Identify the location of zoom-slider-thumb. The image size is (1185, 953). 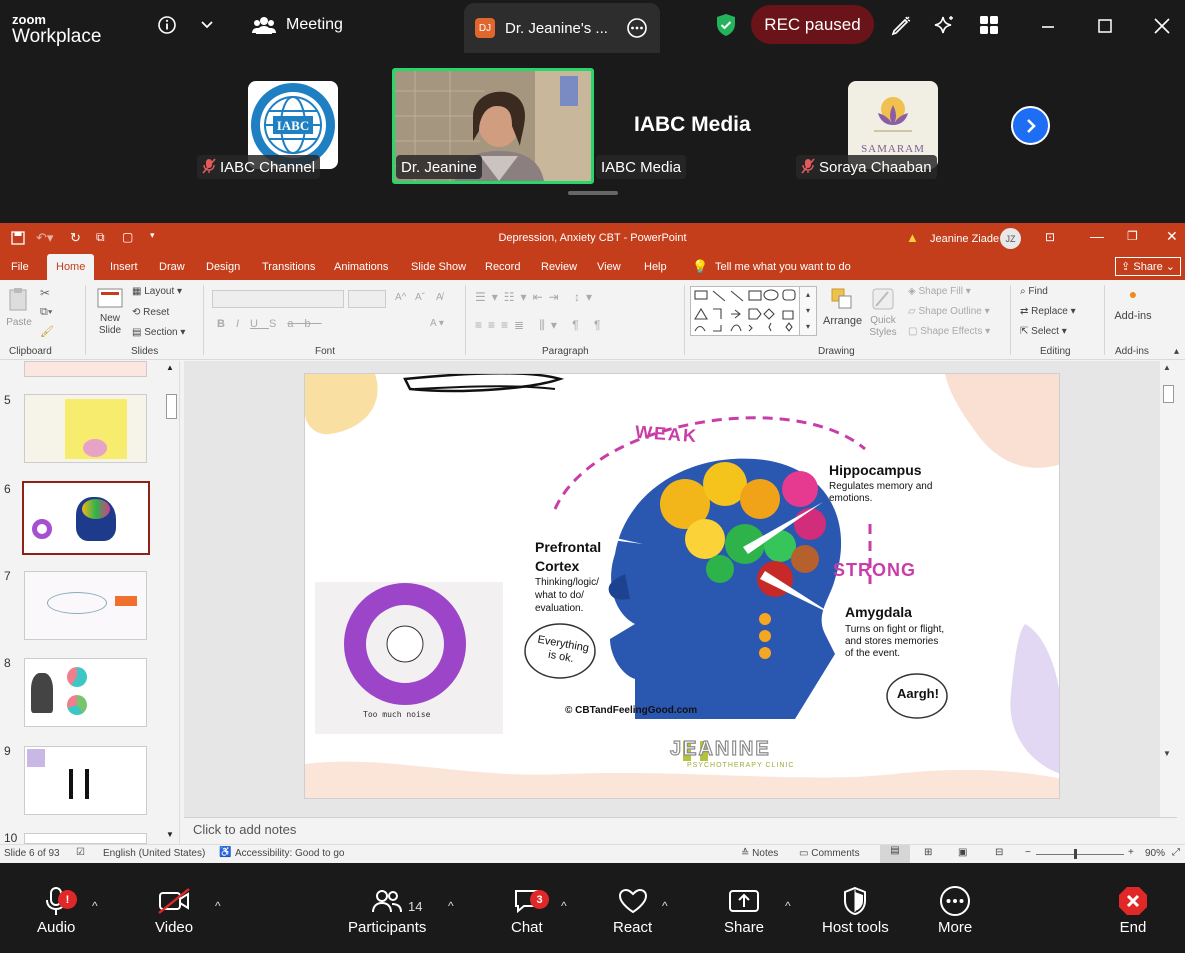
(1075, 854).